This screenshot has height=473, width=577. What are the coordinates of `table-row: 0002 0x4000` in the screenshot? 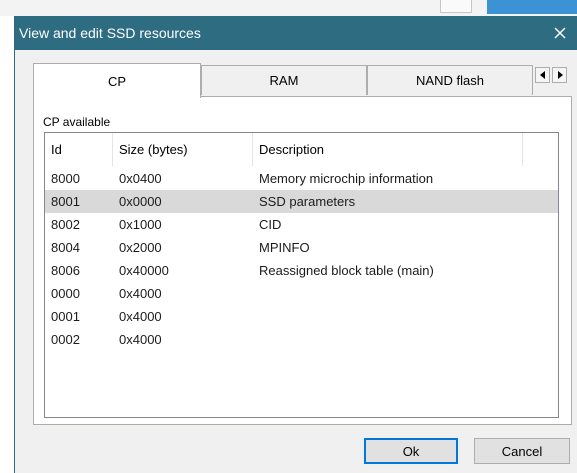 It's located at (301, 339).